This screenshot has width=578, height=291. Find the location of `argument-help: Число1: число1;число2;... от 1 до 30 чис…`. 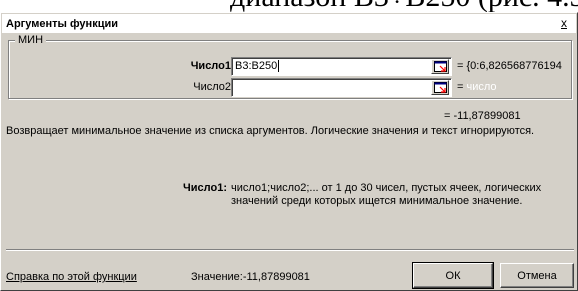

argument-help: Число1: число1;число2;... от 1 до 30 чис… is located at coordinates (289, 202).